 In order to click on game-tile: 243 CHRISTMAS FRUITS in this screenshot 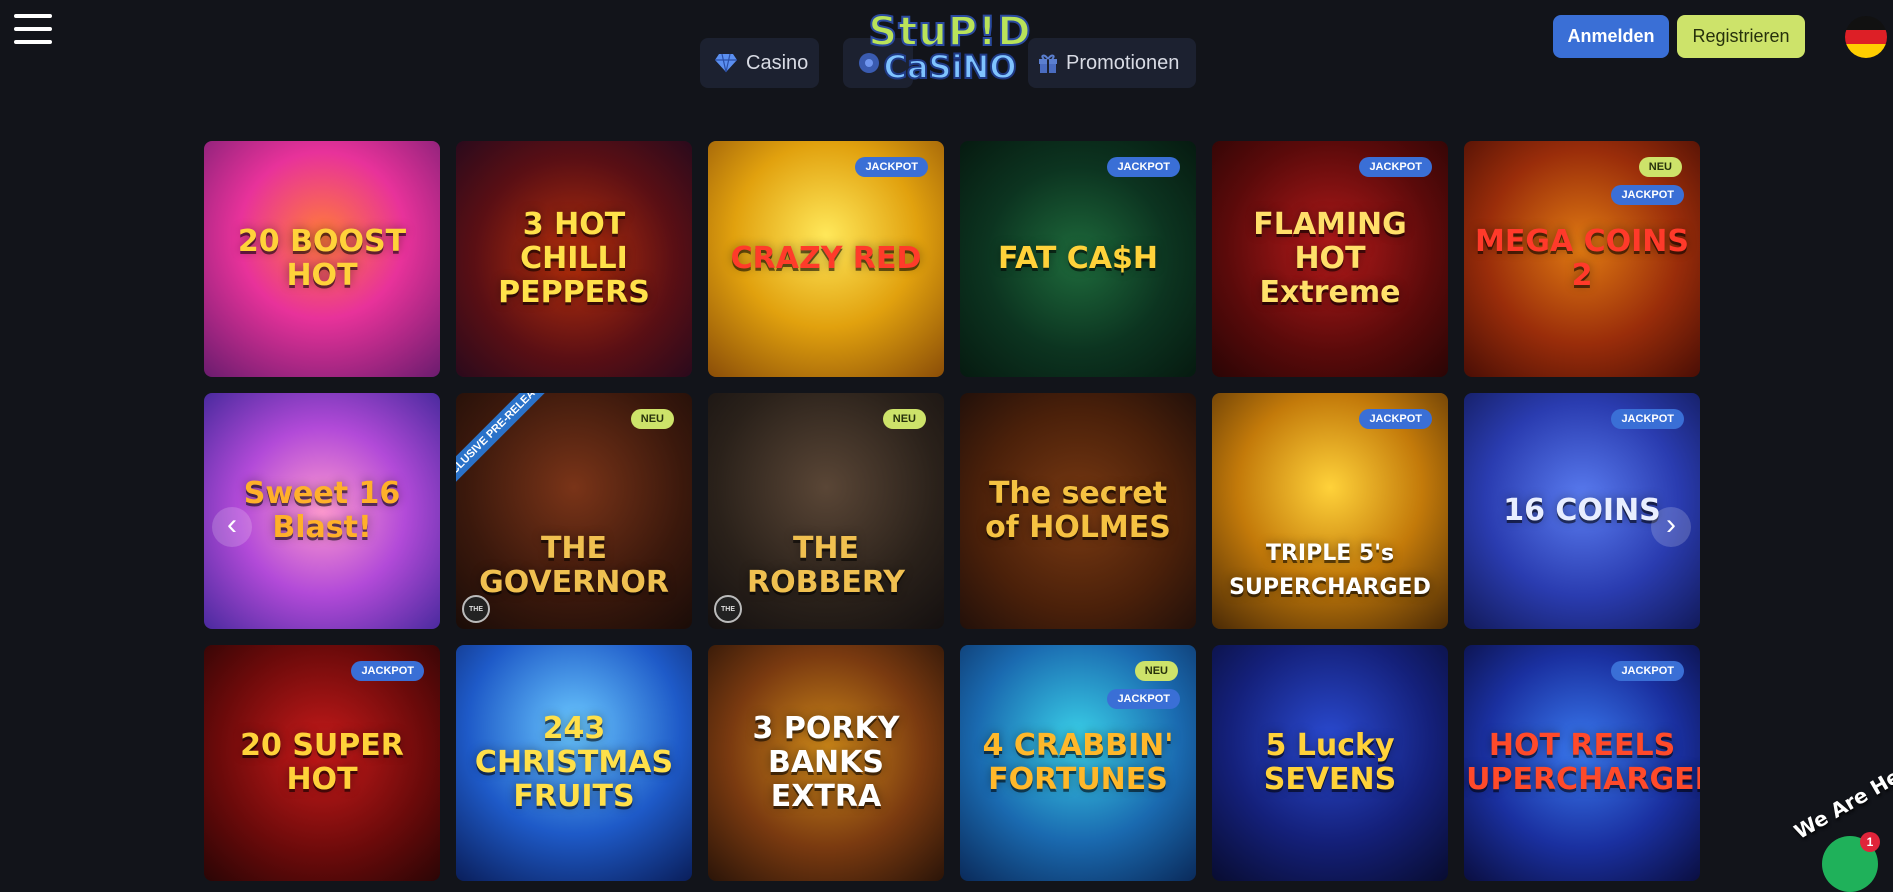, I will do `click(574, 763)`.